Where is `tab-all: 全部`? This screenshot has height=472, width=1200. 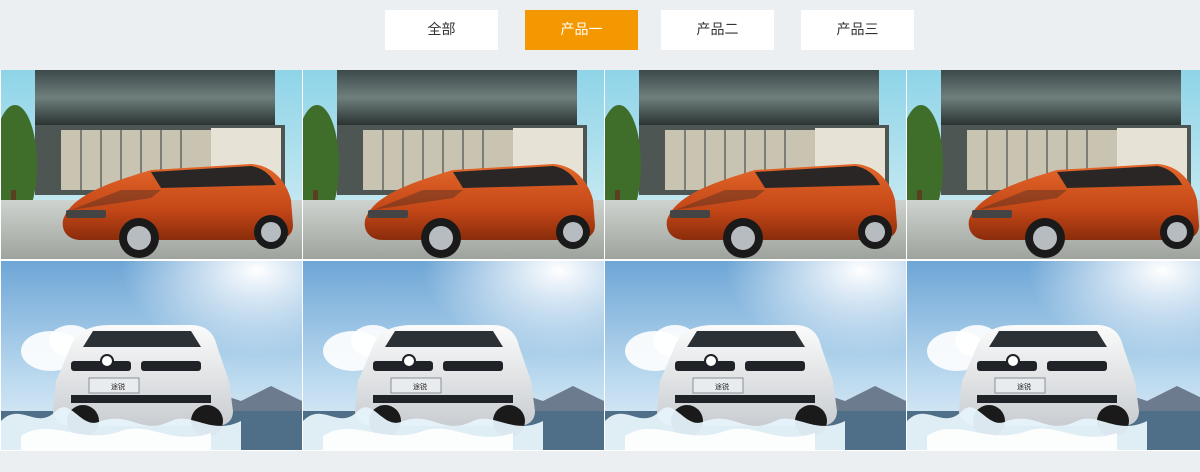
tab-all: 全部 is located at coordinates (441, 30).